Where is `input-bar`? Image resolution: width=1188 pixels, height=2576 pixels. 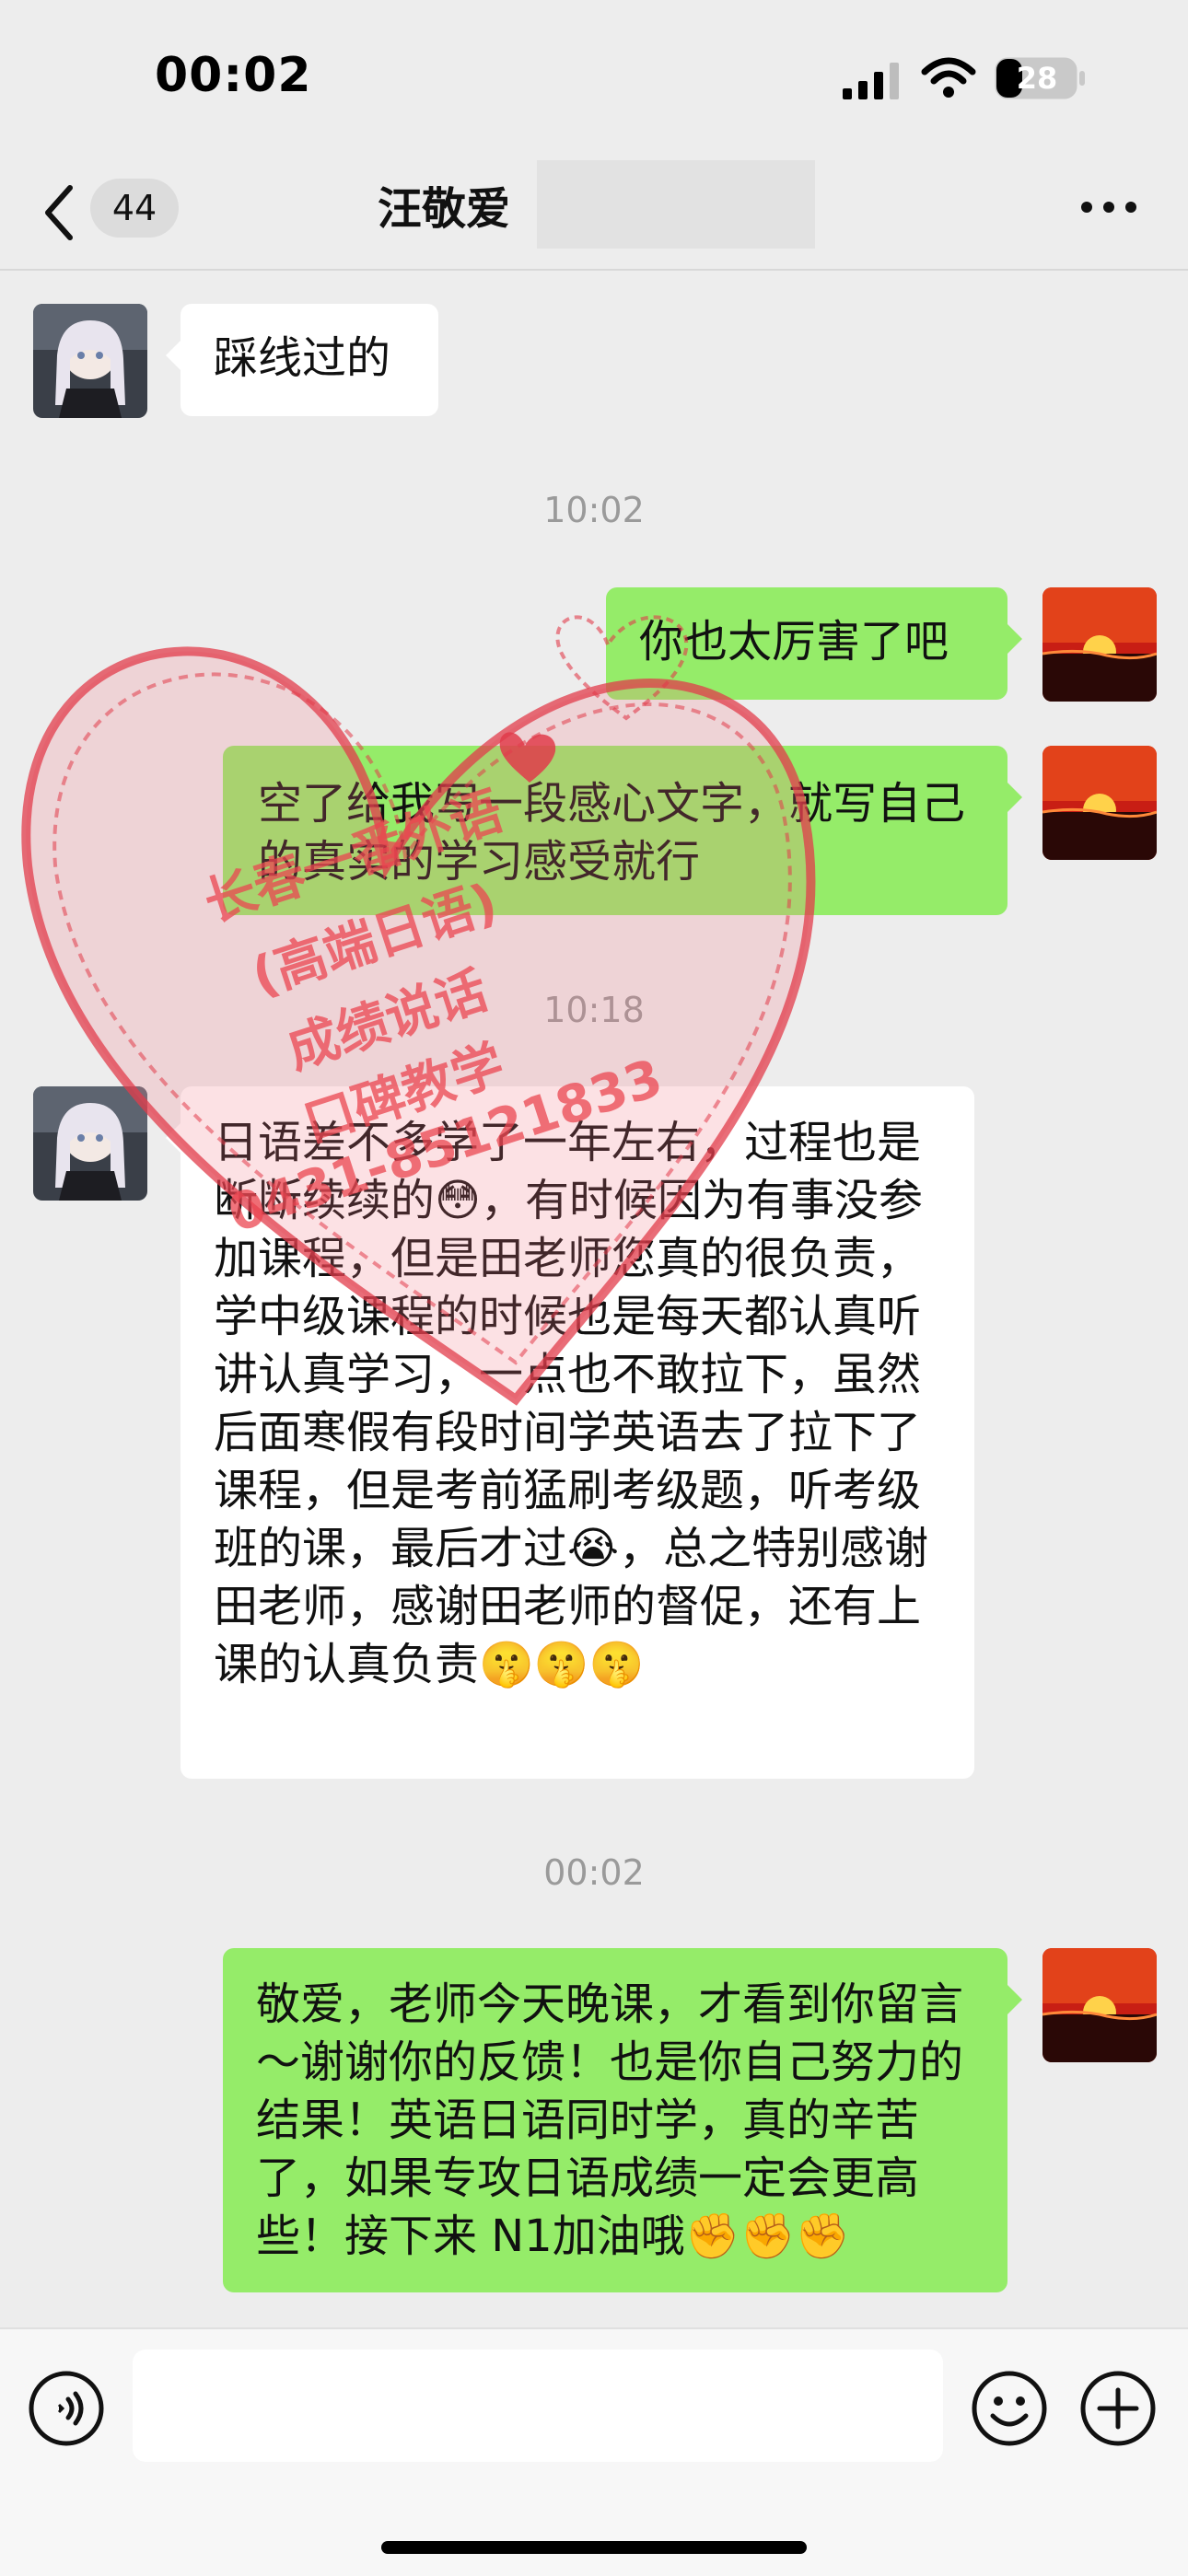 input-bar is located at coordinates (594, 2451).